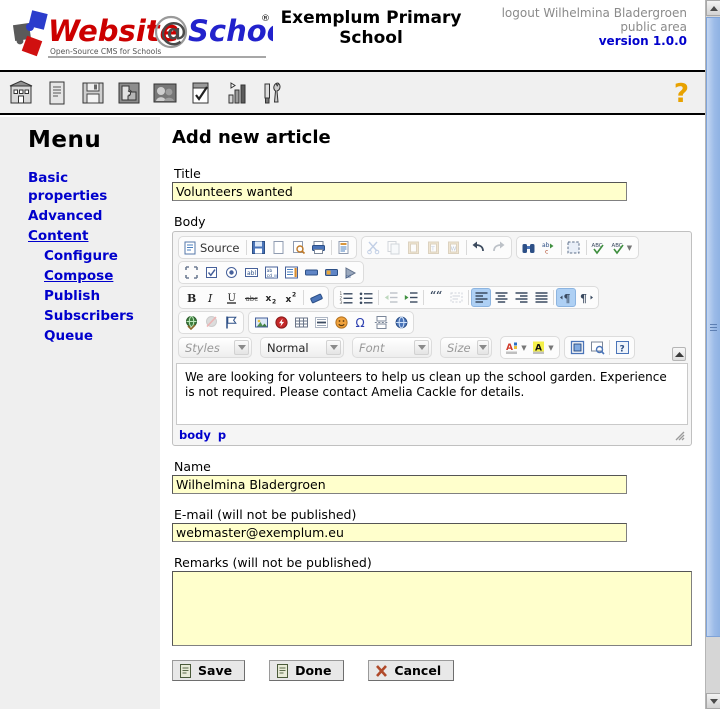  I want to click on tools-icon, so click(273, 93).